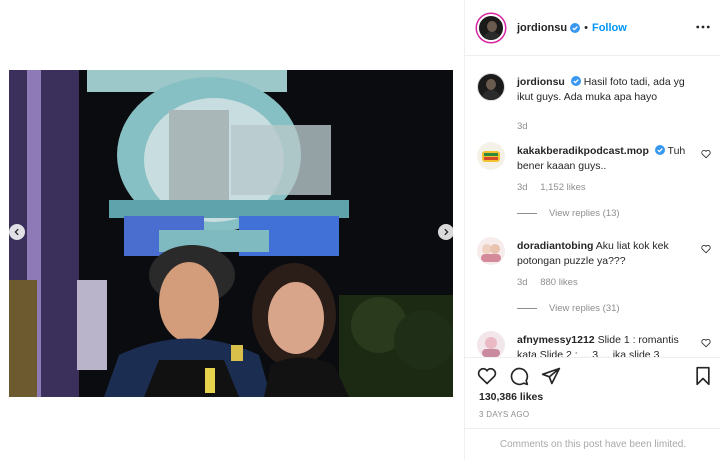 This screenshot has height=460, width=720. Describe the element at coordinates (541, 82) in the screenshot. I see `caption-username: jordionsu` at that location.